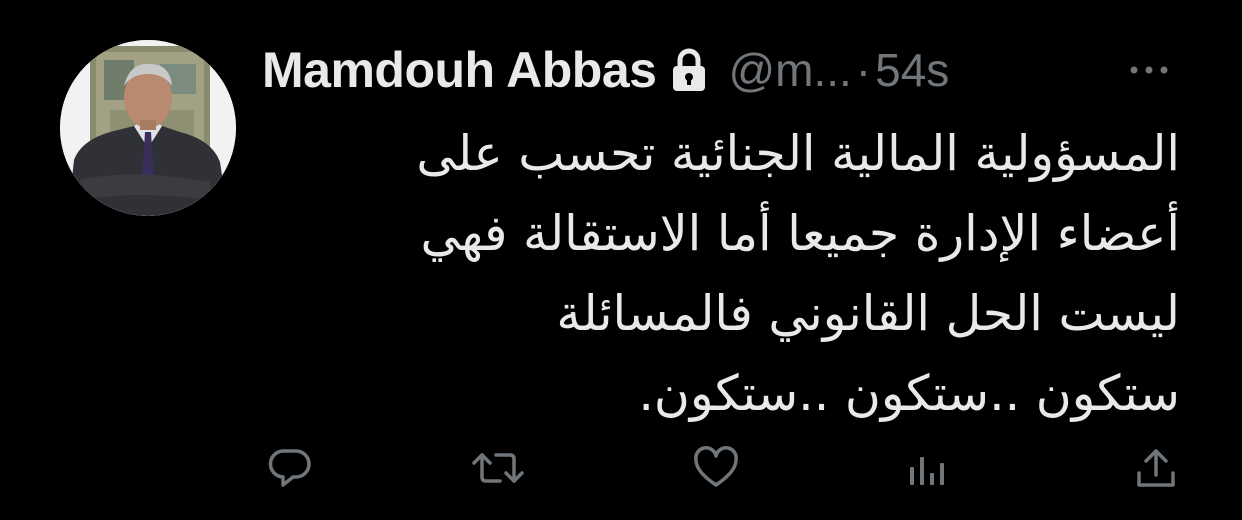  Describe the element at coordinates (689, 70) in the screenshot. I see `lock-icon` at that location.